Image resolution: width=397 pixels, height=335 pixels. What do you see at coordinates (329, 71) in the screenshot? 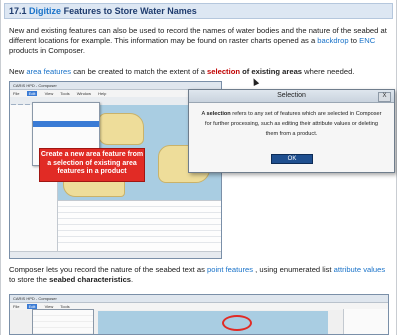
I see `area-text-3: where needed.` at bounding box center [329, 71].